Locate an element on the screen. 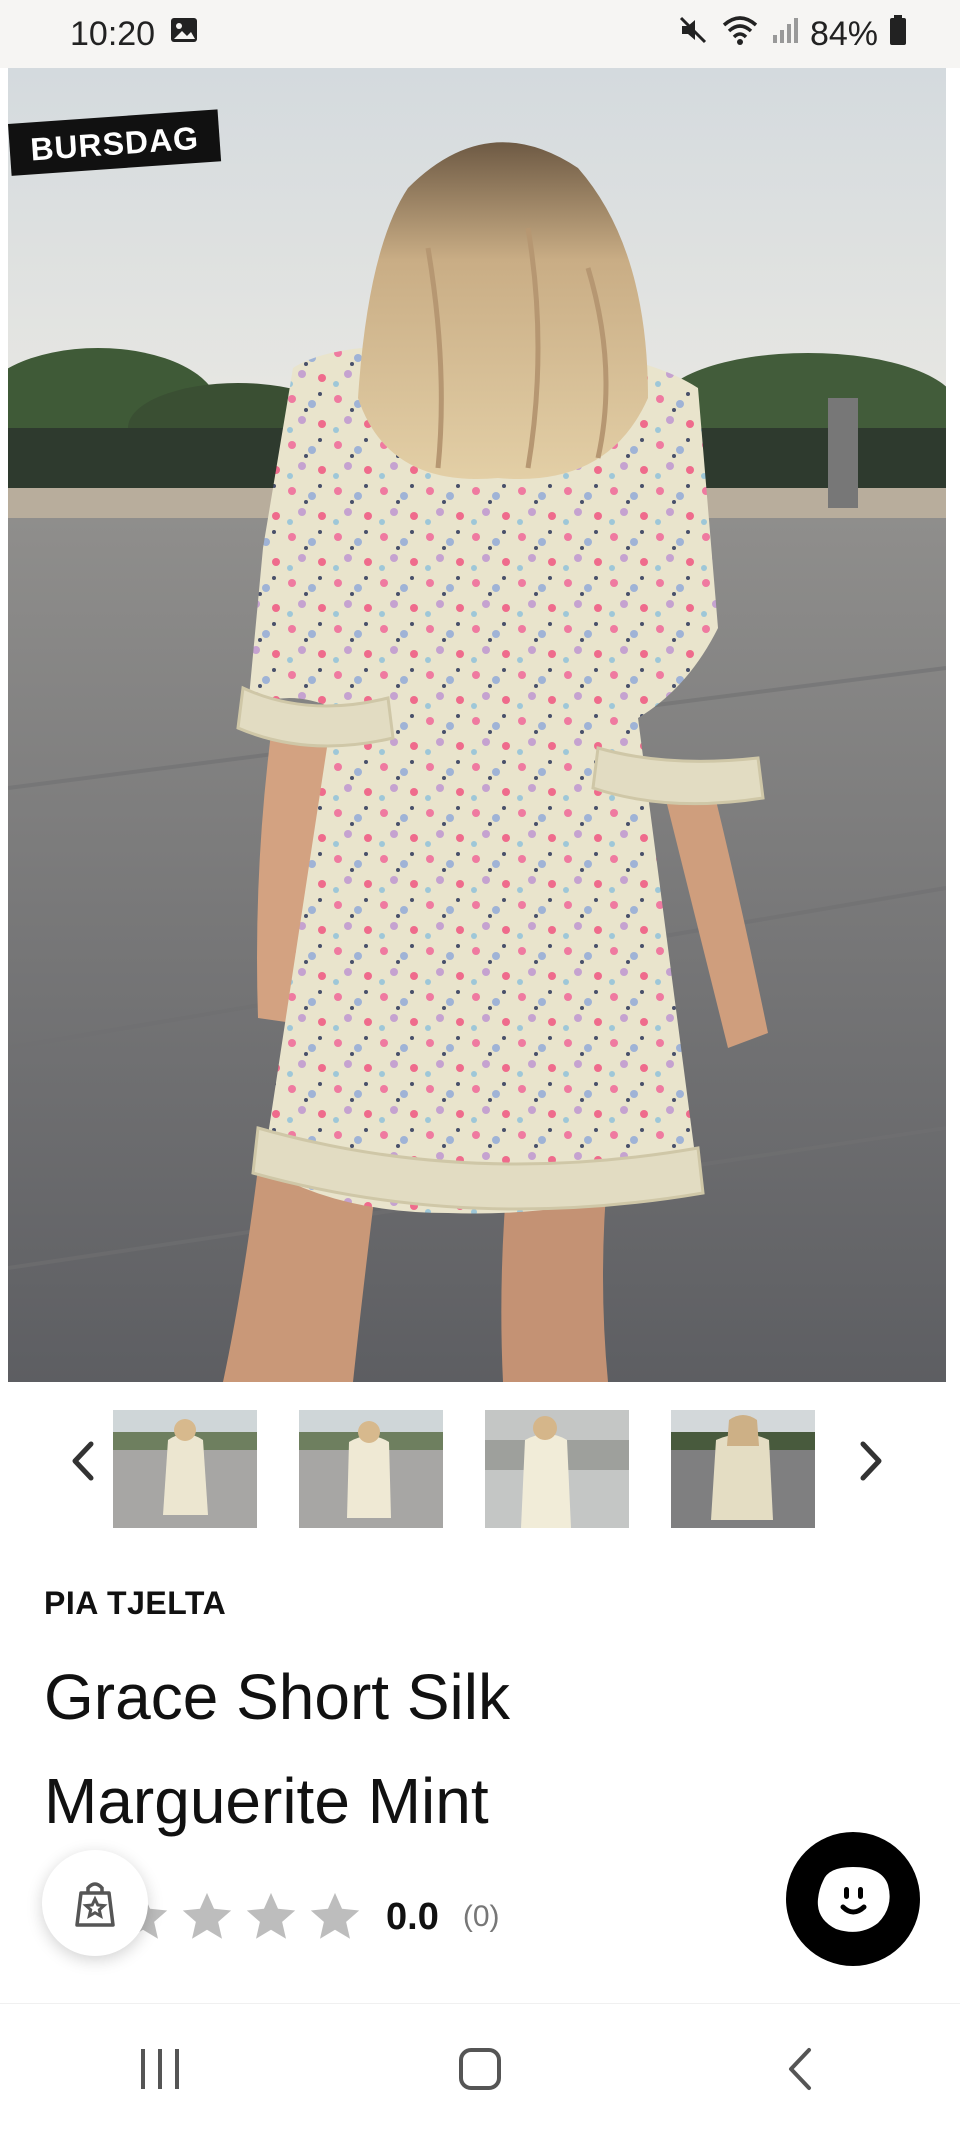 Image resolution: width=960 pixels, height=2134 pixels. home-icon is located at coordinates (480, 2069).